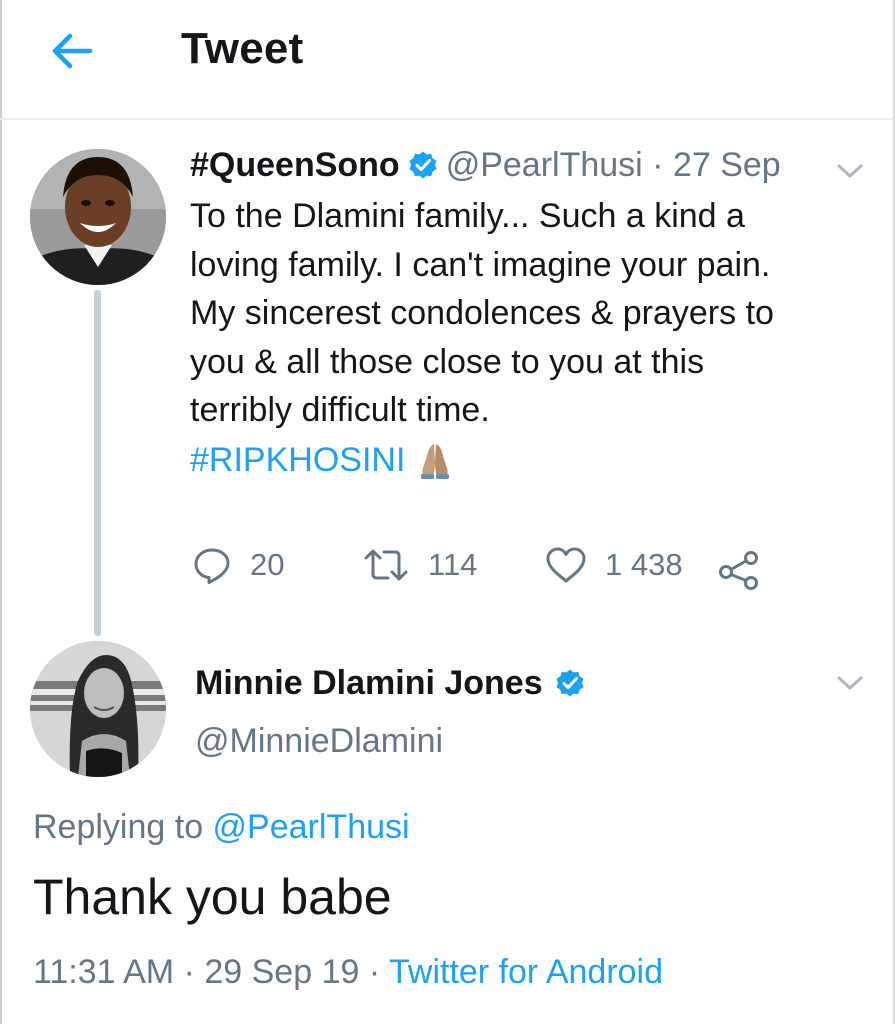 The image size is (895, 1024). I want to click on header-divider, so click(447, 119).